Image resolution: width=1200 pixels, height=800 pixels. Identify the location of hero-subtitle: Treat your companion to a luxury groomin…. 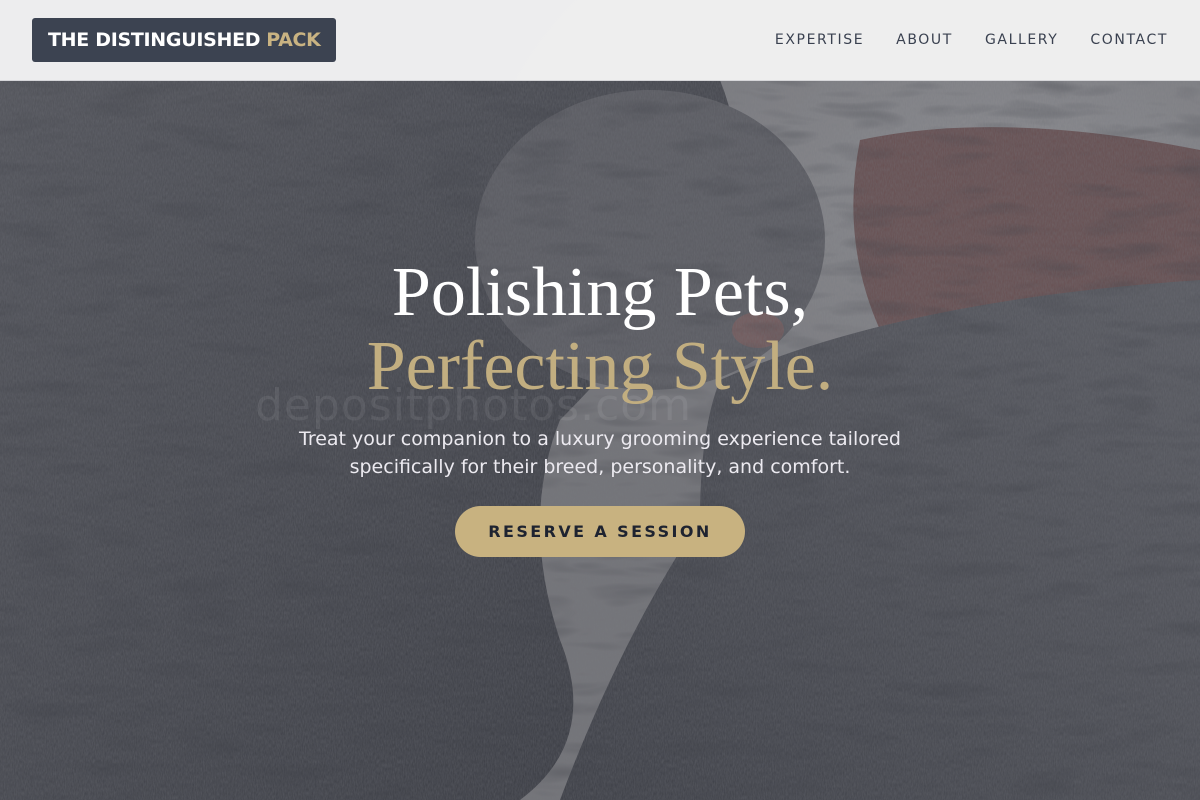
(600, 453).